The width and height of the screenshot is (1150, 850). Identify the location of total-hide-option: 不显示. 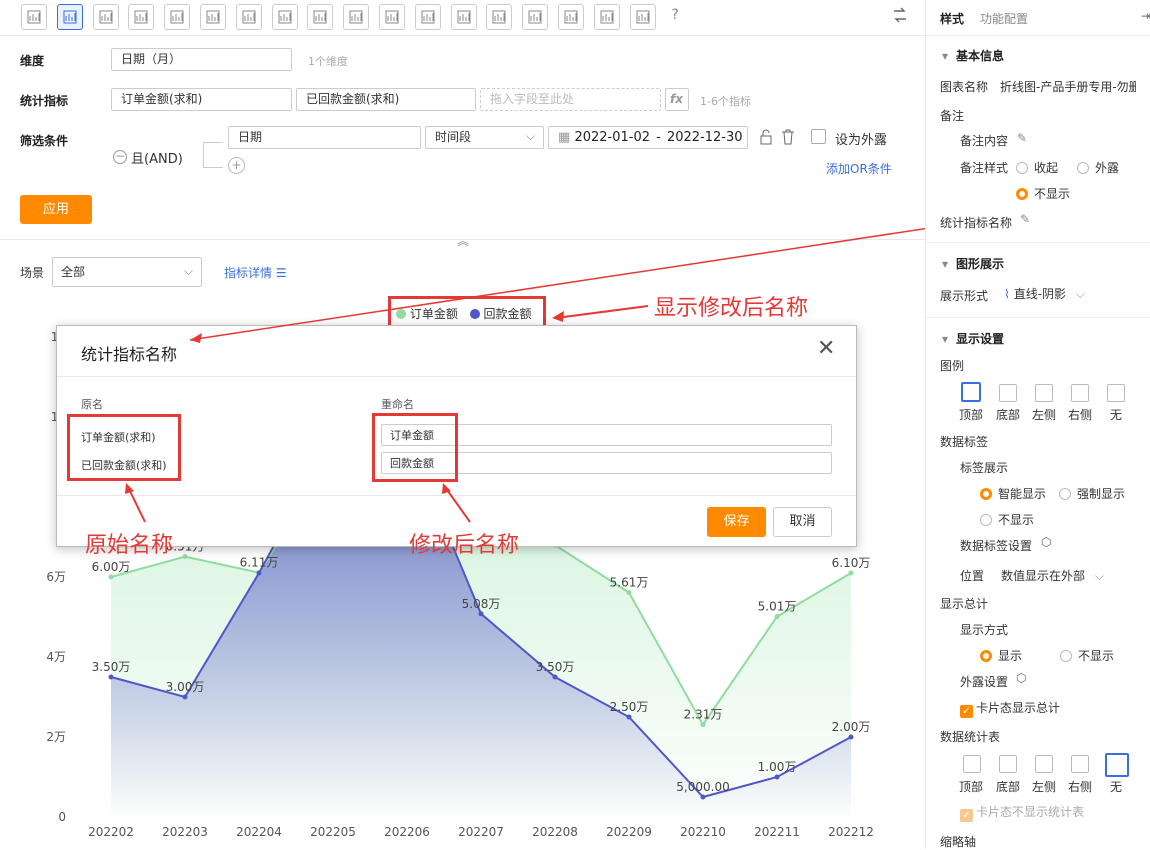
(1087, 655).